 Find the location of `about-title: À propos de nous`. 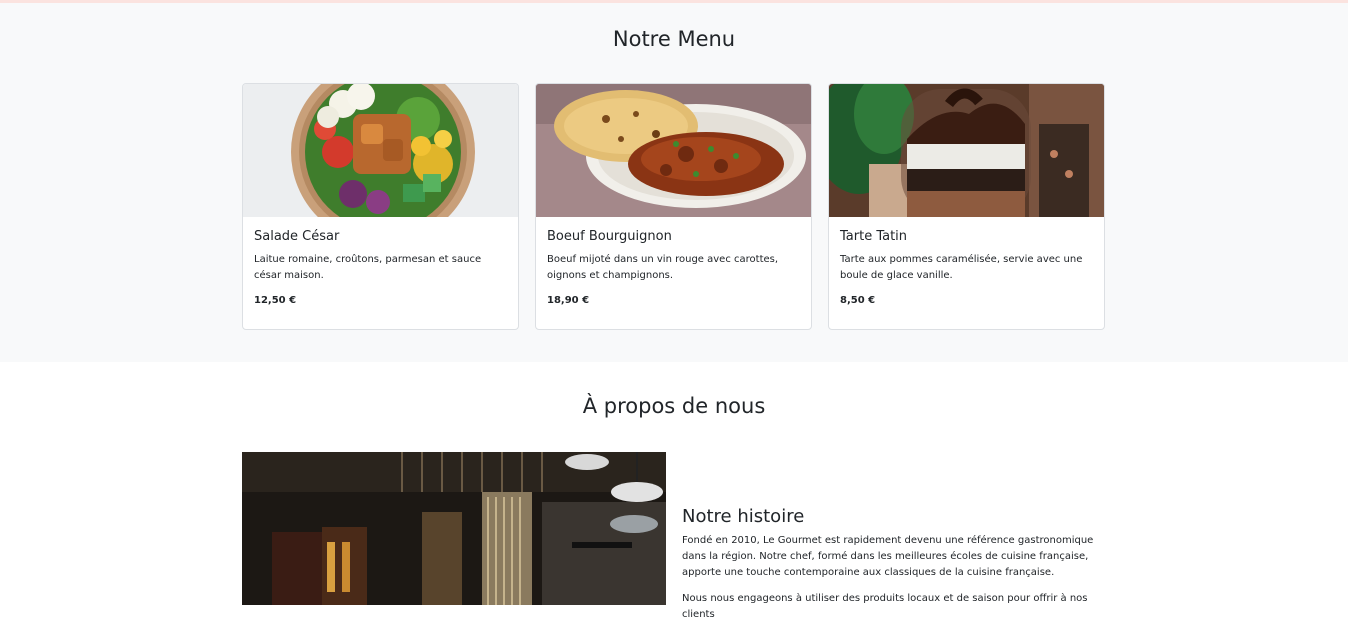

about-title: À propos de nous is located at coordinates (674, 406).